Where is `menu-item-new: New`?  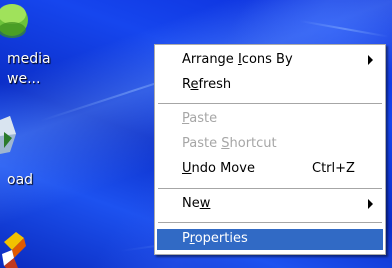 menu-item-new: New is located at coordinates (270, 204).